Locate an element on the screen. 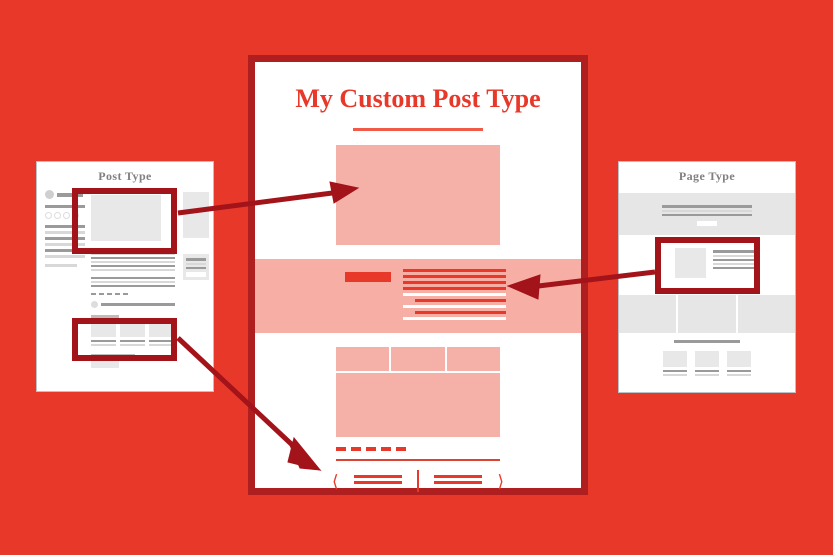  page-type-card-title: Page Type is located at coordinates (707, 176).